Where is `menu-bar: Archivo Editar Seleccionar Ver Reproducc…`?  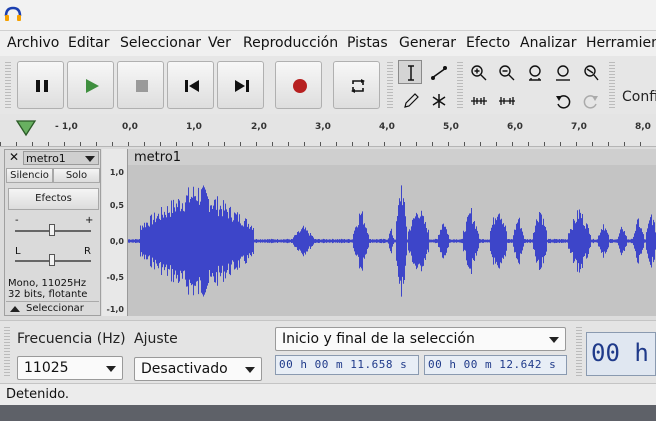
menu-bar: Archivo Editar Seleccionar Ver Reproducc… is located at coordinates (328, 43).